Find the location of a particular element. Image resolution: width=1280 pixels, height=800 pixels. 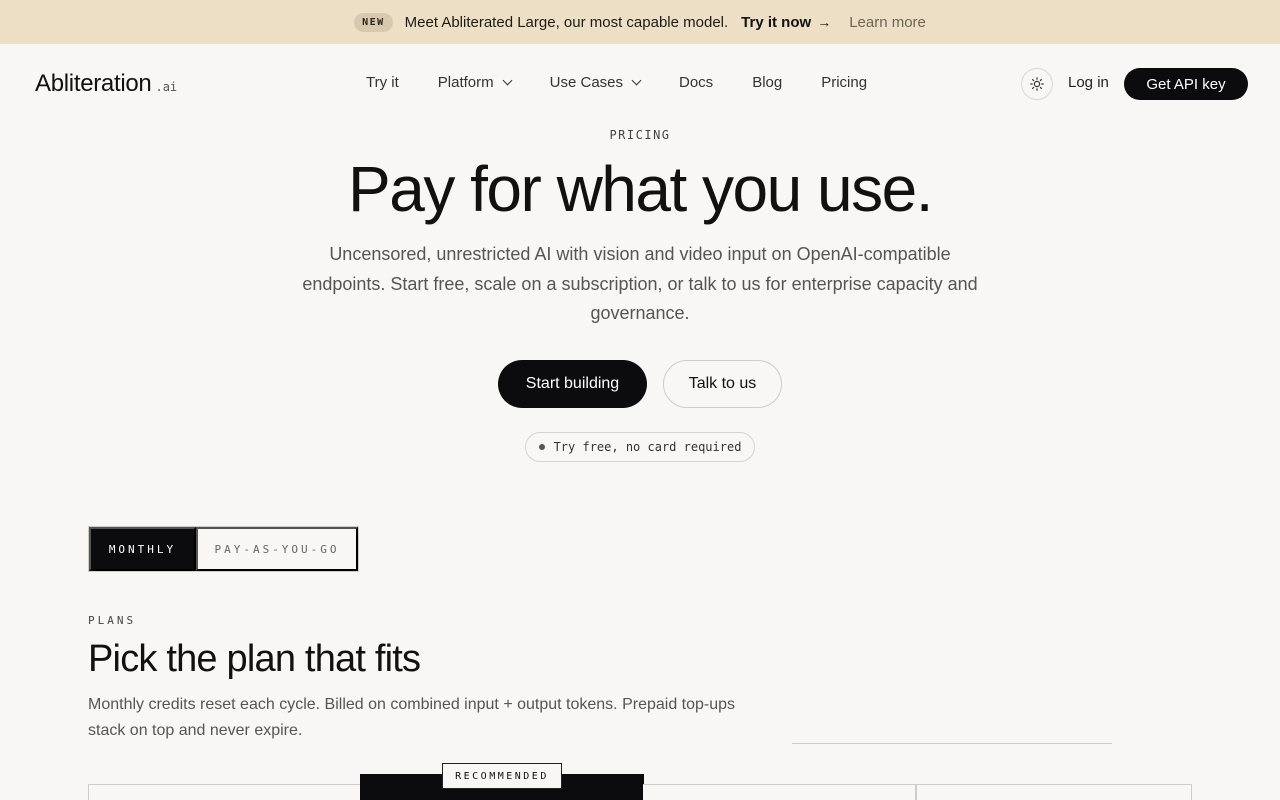

hero-eyebrow: PRICING is located at coordinates (640, 135).